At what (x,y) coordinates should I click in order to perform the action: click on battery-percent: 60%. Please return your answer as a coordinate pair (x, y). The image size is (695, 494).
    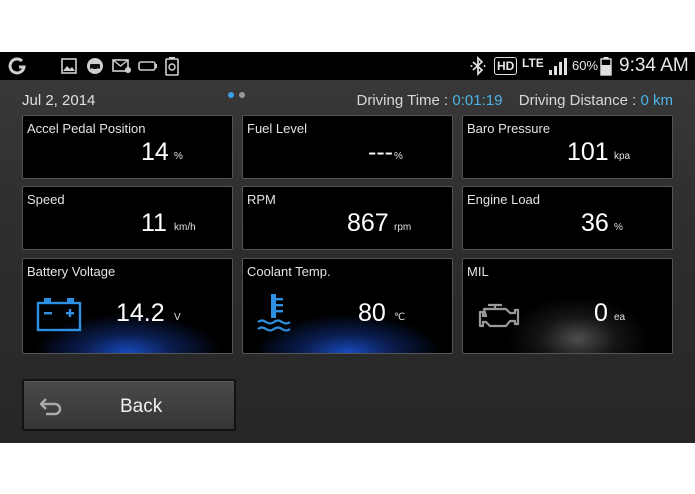
    Looking at the image, I should click on (585, 65).